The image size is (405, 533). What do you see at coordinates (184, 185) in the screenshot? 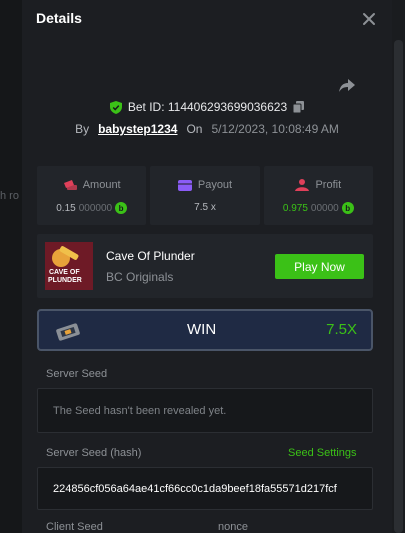
I see `payout-icon` at bounding box center [184, 185].